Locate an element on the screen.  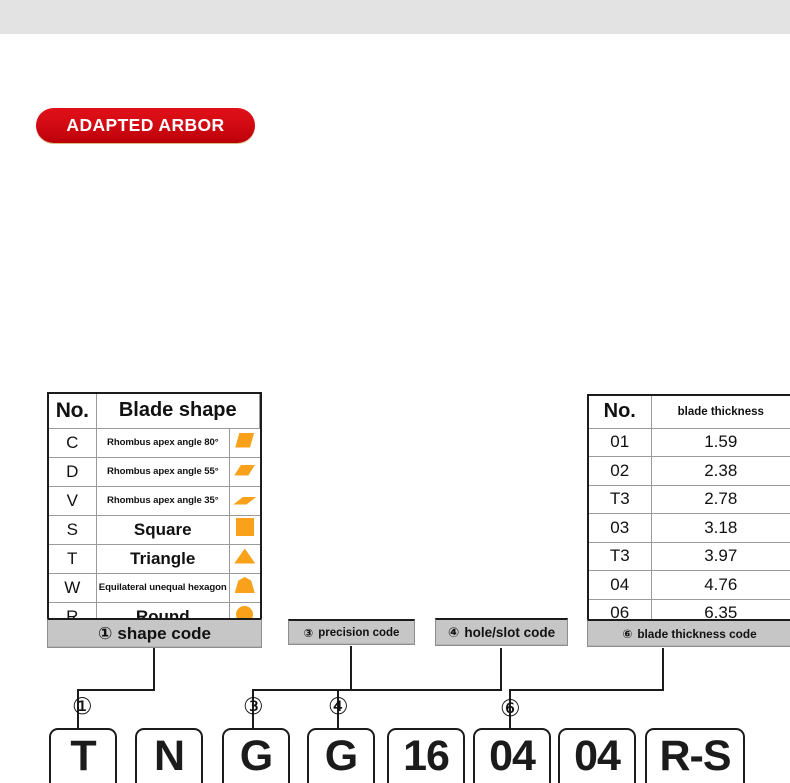
code-box-3: G is located at coordinates (256, 755).